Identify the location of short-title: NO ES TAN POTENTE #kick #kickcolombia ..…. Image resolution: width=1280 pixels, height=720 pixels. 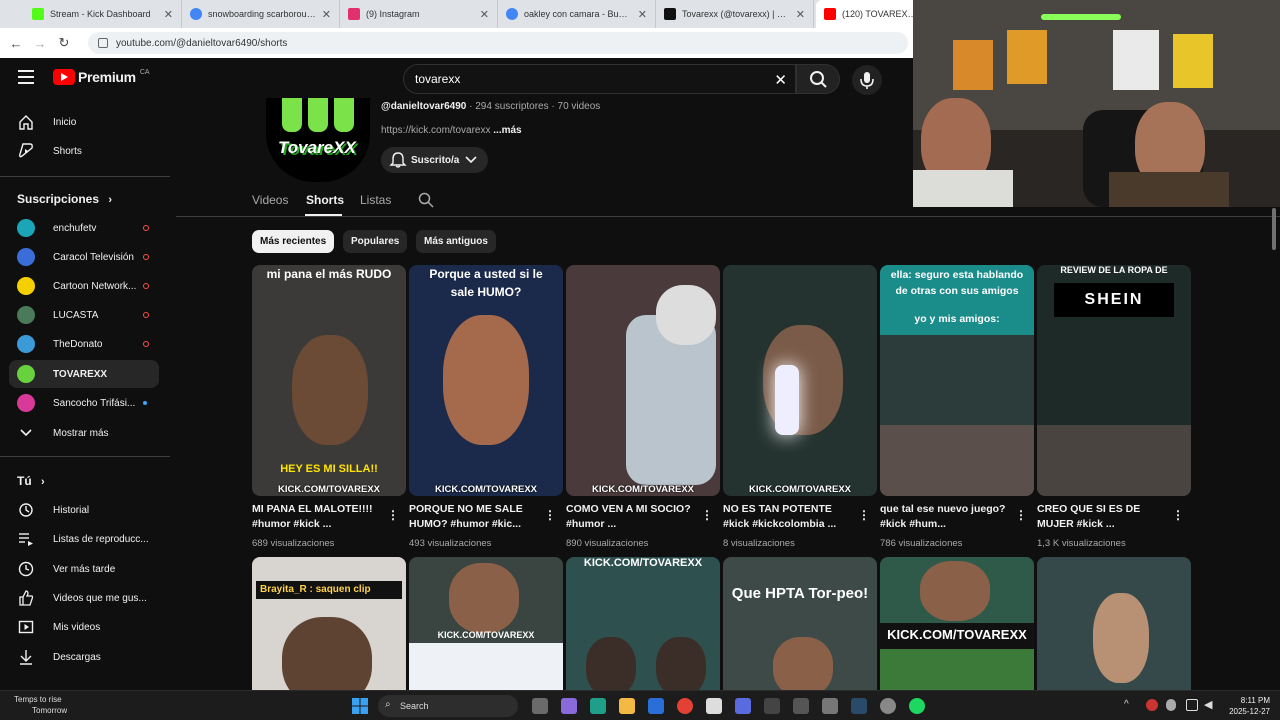
(787, 517).